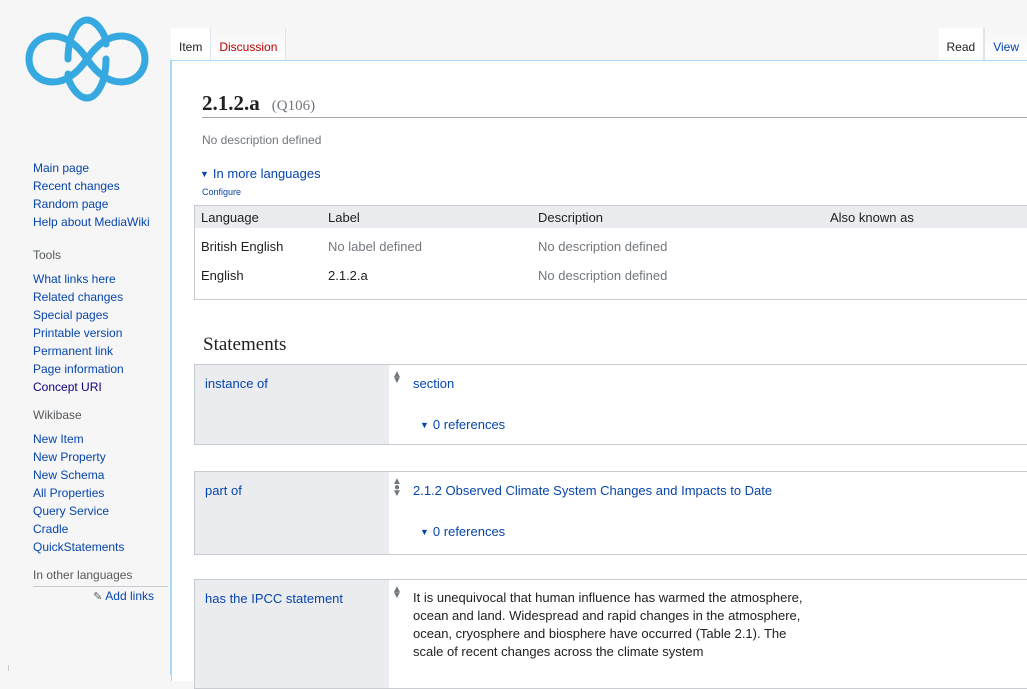 This screenshot has width=1027, height=689. I want to click on page-title: 2.1.2.a, so click(231, 103).